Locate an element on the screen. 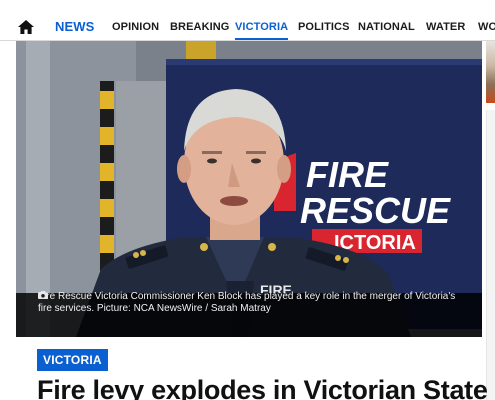  sidebar-panel is located at coordinates (490, 255).